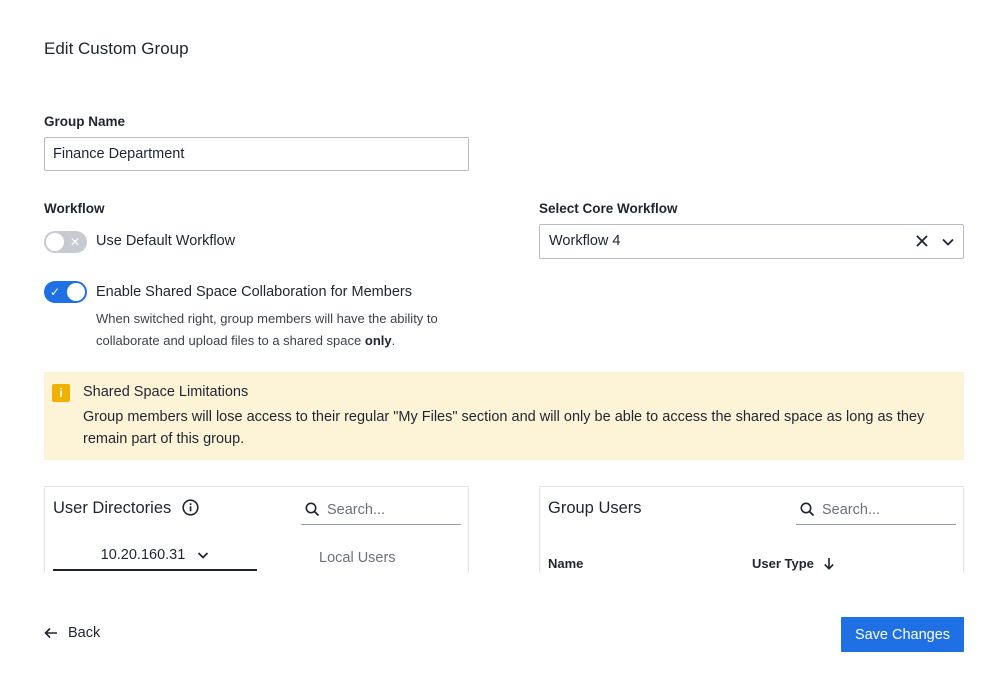  Describe the element at coordinates (357, 558) in the screenshot. I see `local-users-tab: Local Users` at that location.